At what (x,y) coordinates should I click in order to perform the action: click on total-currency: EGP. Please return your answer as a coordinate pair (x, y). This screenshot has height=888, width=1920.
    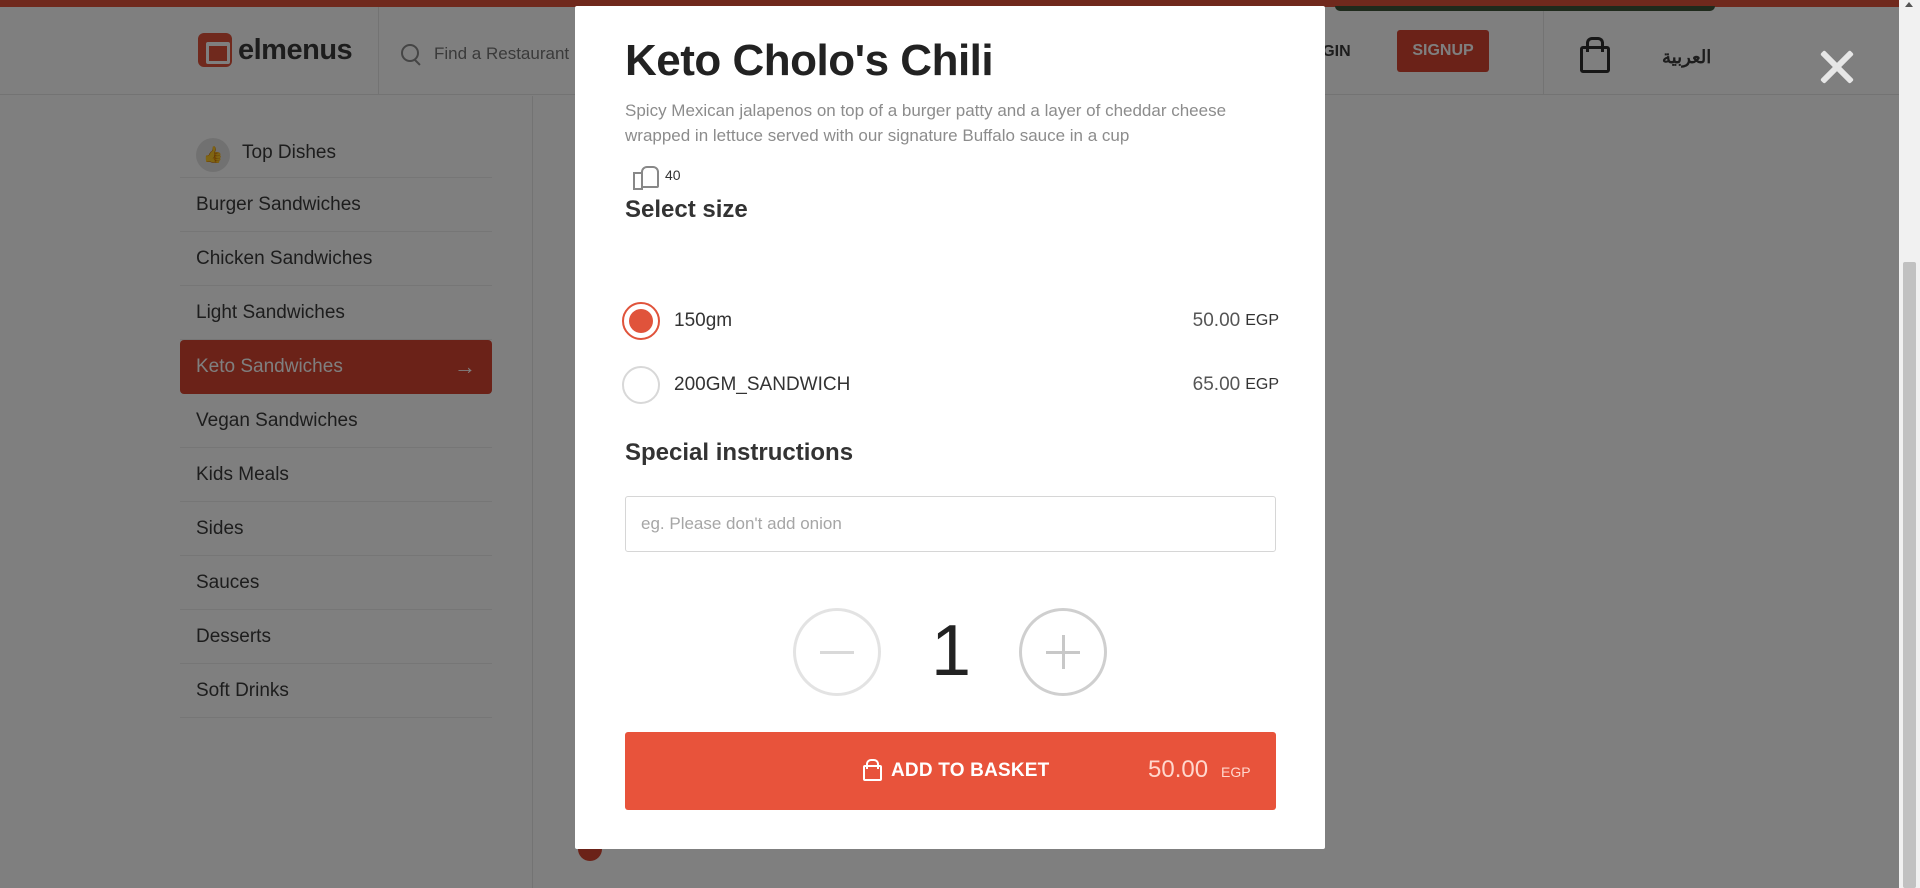
    Looking at the image, I should click on (1236, 772).